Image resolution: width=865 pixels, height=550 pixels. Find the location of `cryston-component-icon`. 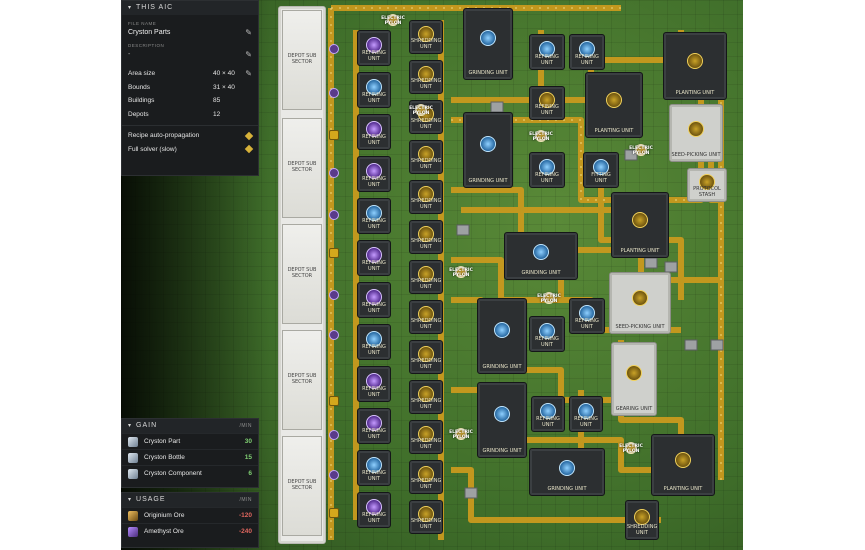

cryston-component-icon is located at coordinates (133, 473).